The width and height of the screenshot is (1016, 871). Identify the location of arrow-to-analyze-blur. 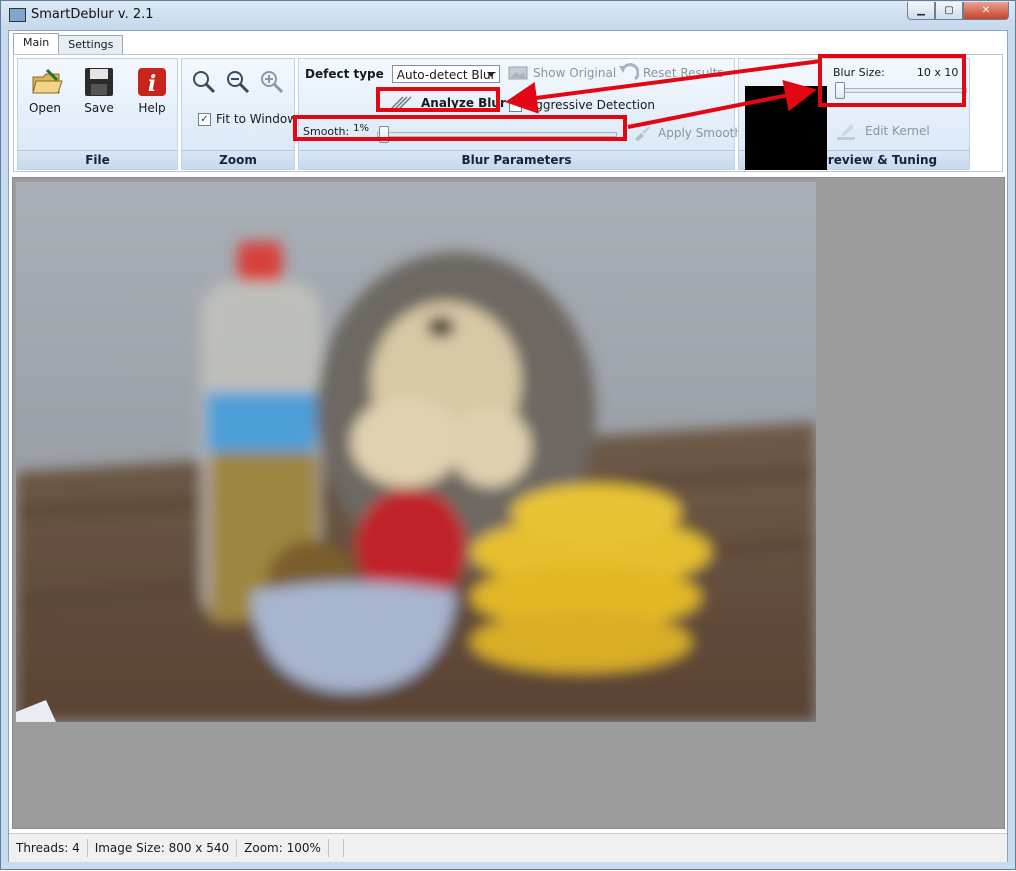
(663, 86).